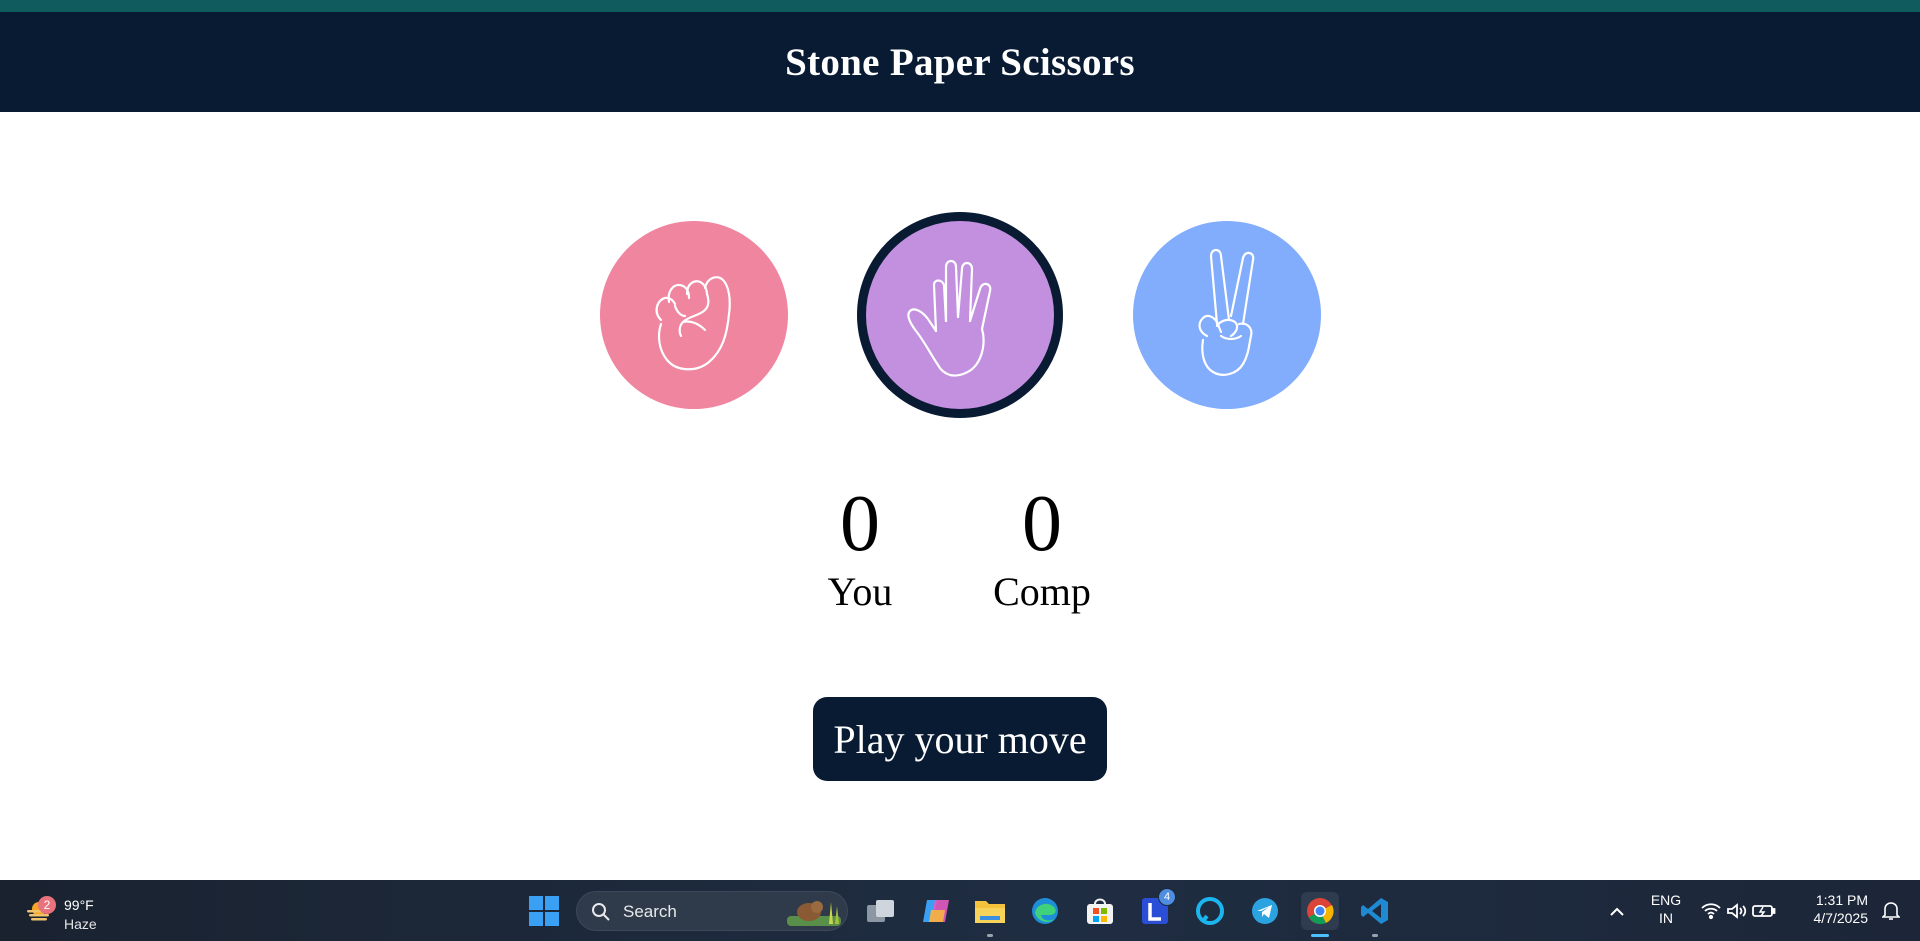 This screenshot has height=941, width=1920. Describe the element at coordinates (1841, 918) in the screenshot. I see `clock-date: 4/7/2025` at that location.